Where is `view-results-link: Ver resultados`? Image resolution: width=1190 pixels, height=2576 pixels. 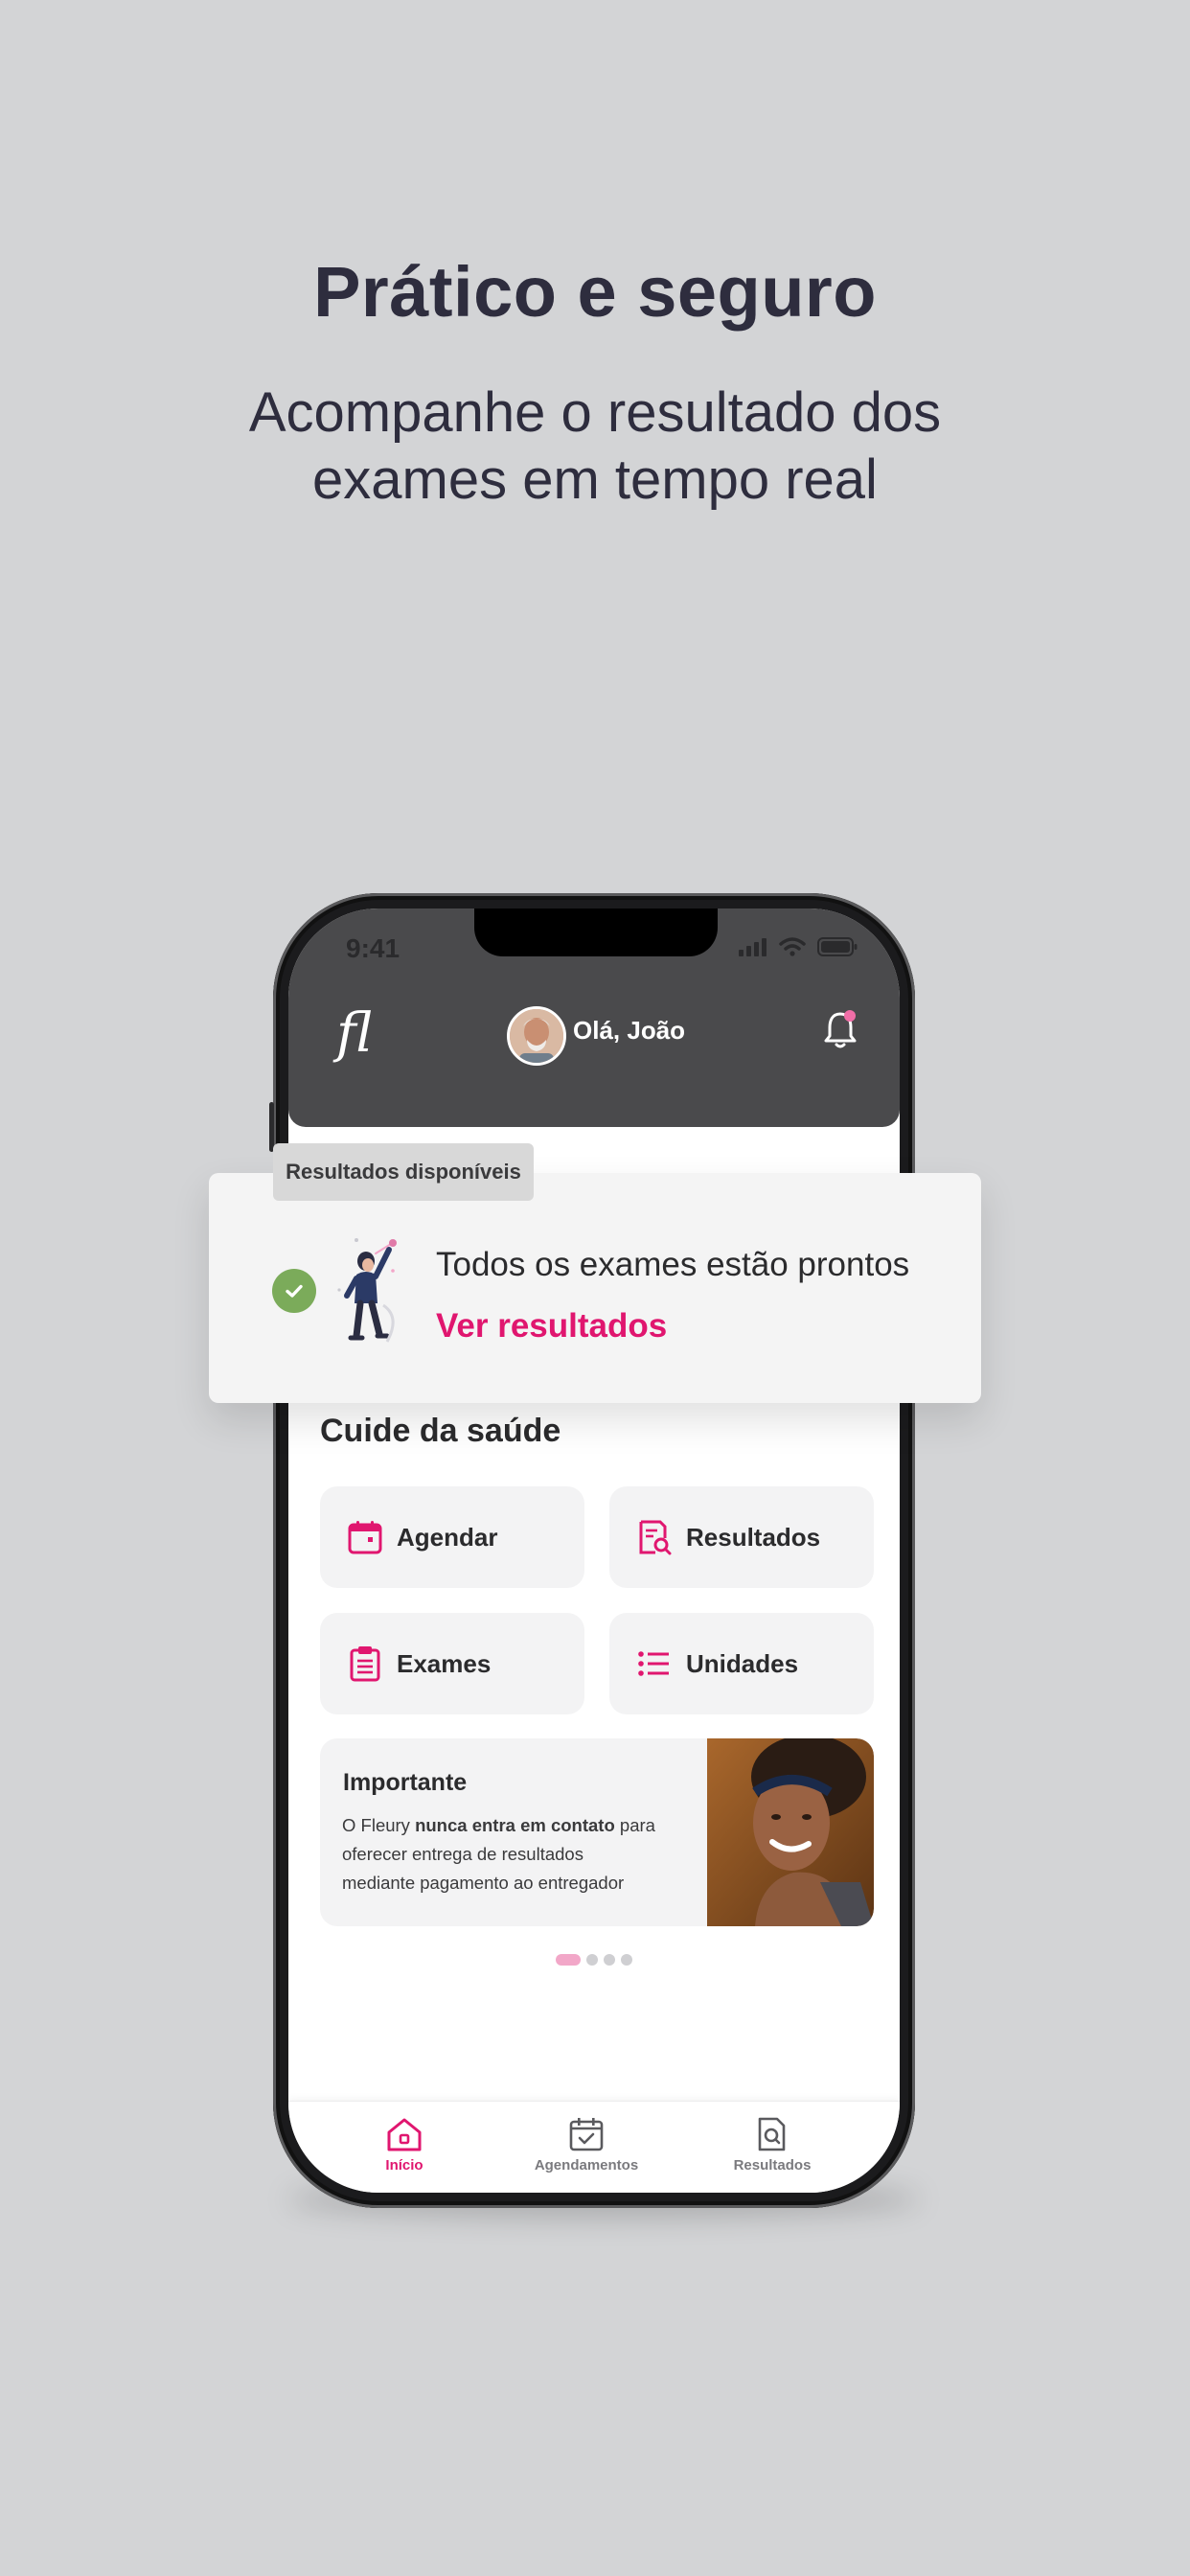 view-results-link: Ver resultados is located at coordinates (552, 1326).